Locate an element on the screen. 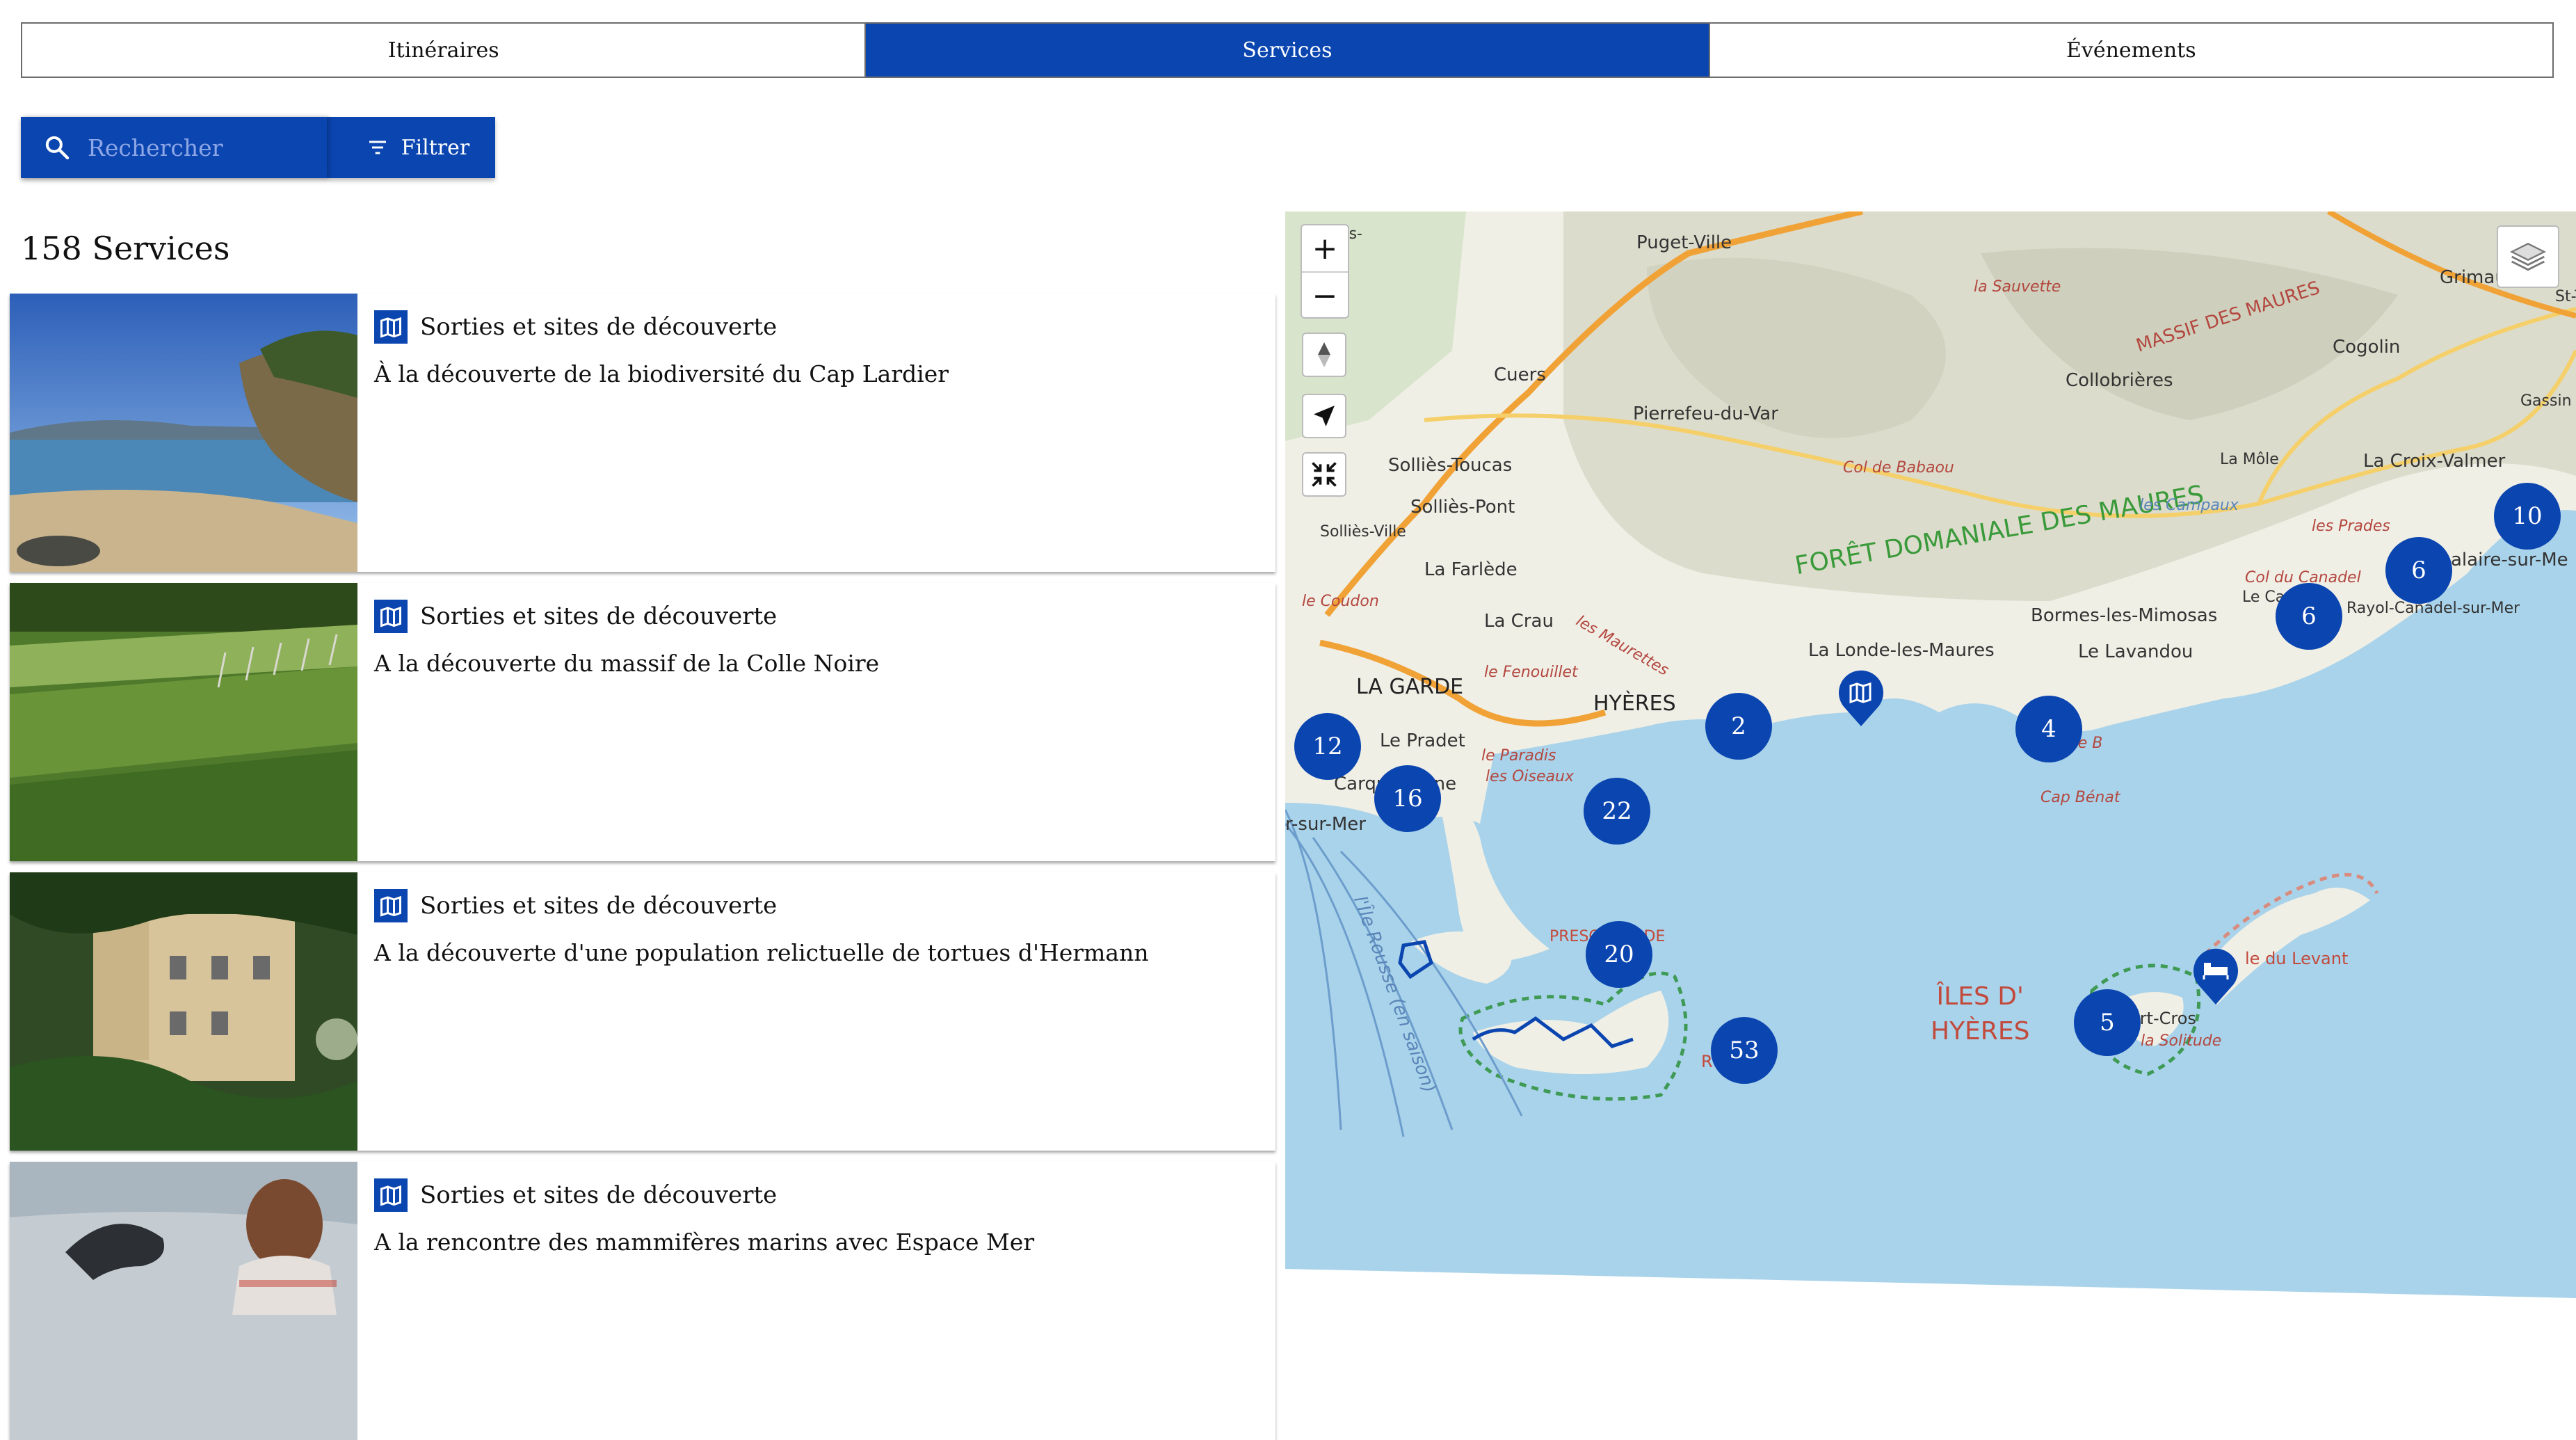  map-cluster-marker: 16 is located at coordinates (1407, 798).